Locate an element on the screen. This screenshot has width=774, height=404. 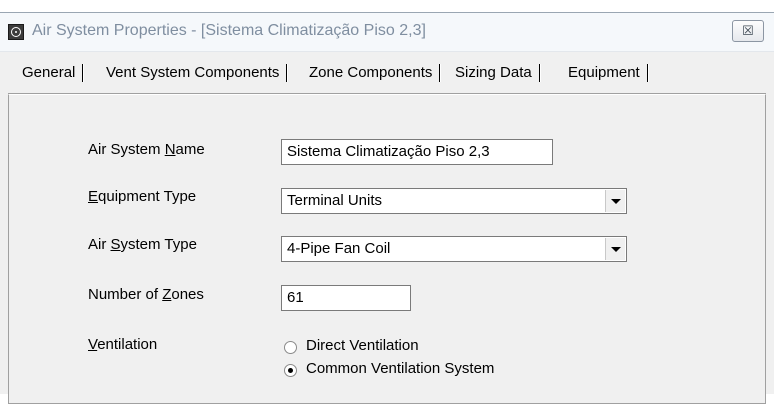
tab-vent-system-components: Vent System Components is located at coordinates (195, 76).